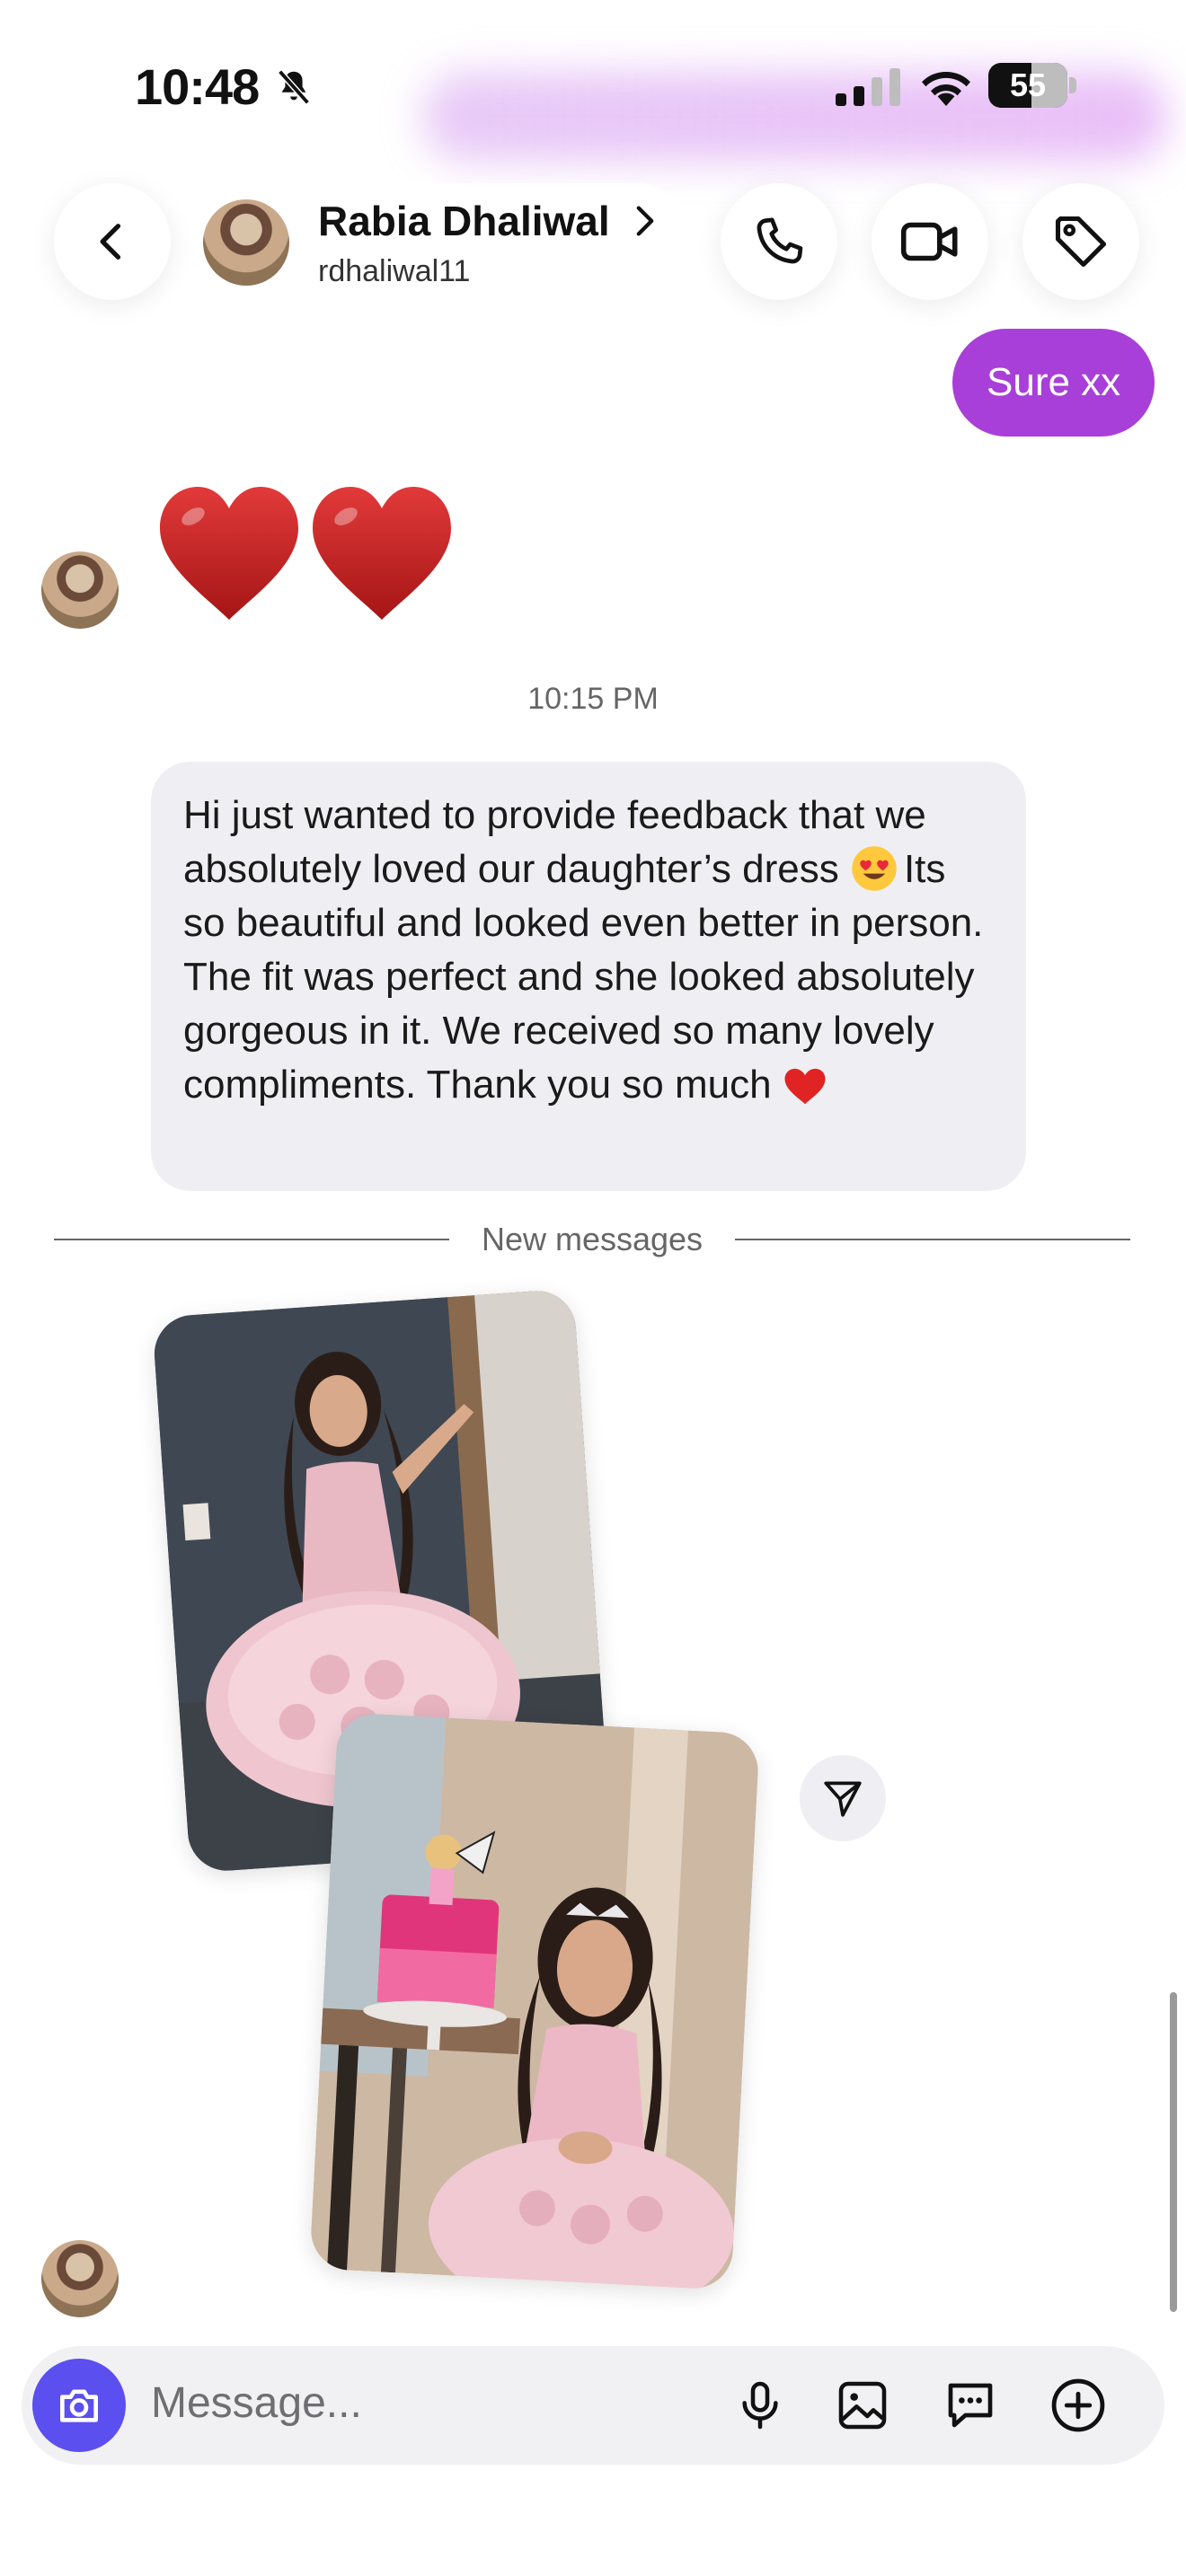  What do you see at coordinates (593, 699) in the screenshot?
I see `message-timestamp: 10:15 PM` at bounding box center [593, 699].